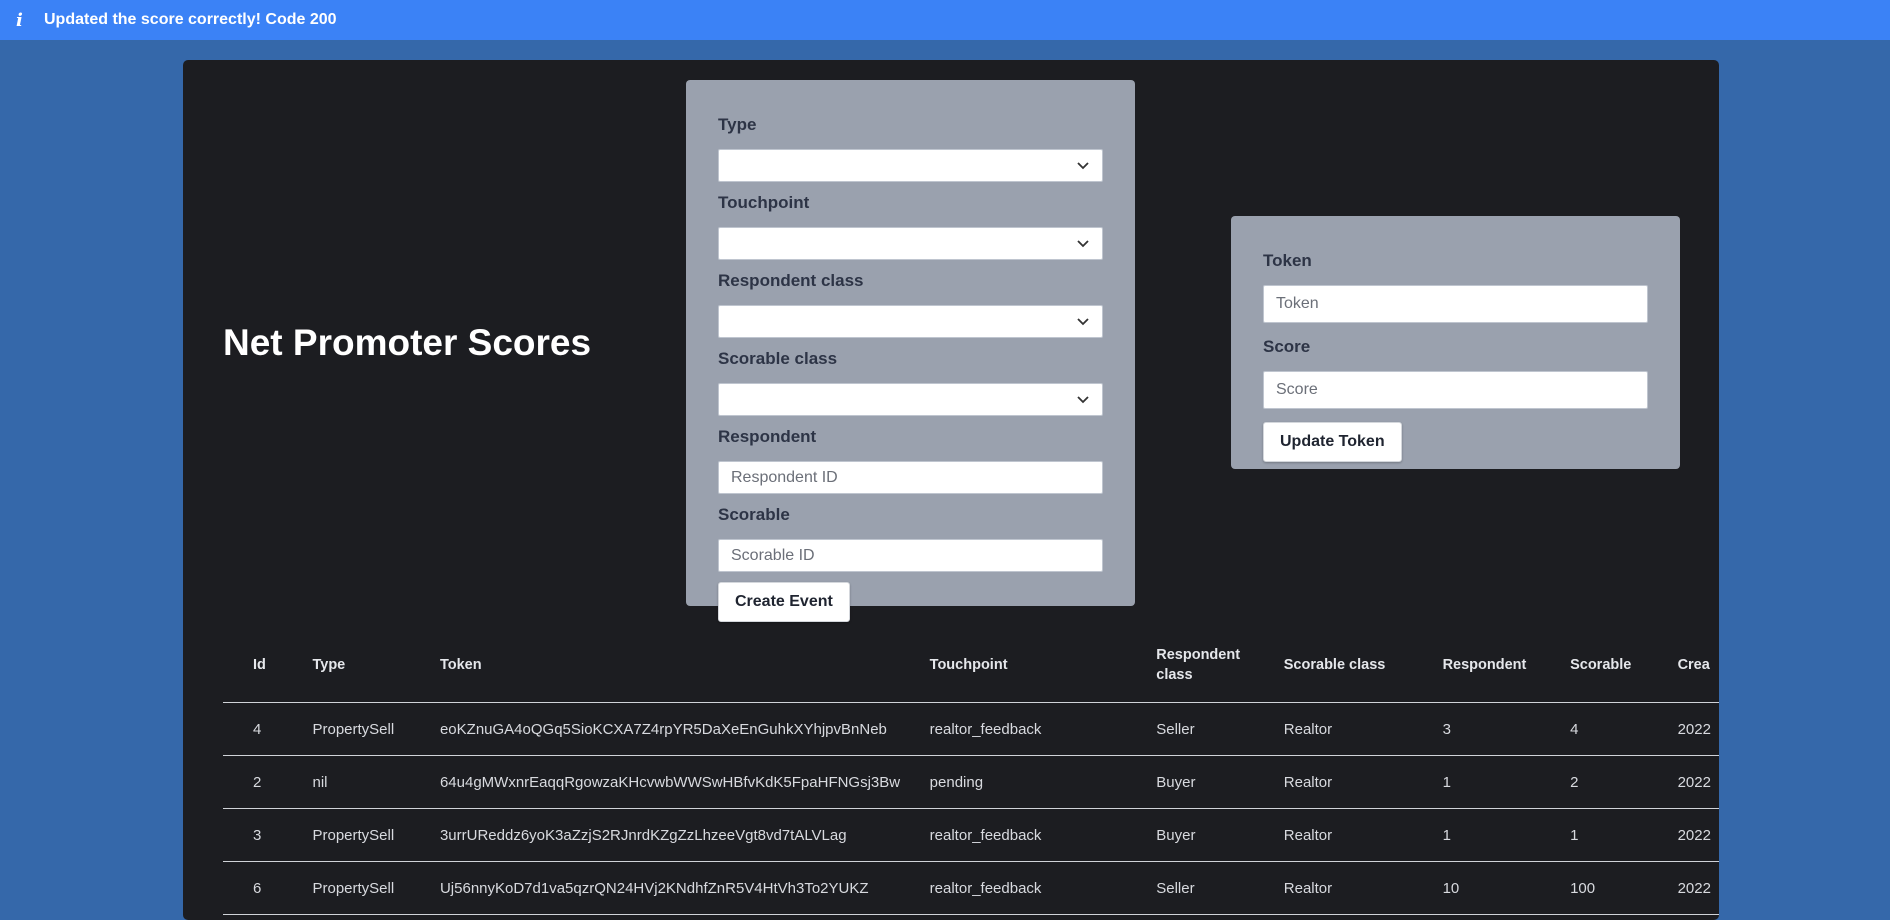 This screenshot has height=920, width=1890. What do you see at coordinates (910, 165) in the screenshot?
I see `type-select` at bounding box center [910, 165].